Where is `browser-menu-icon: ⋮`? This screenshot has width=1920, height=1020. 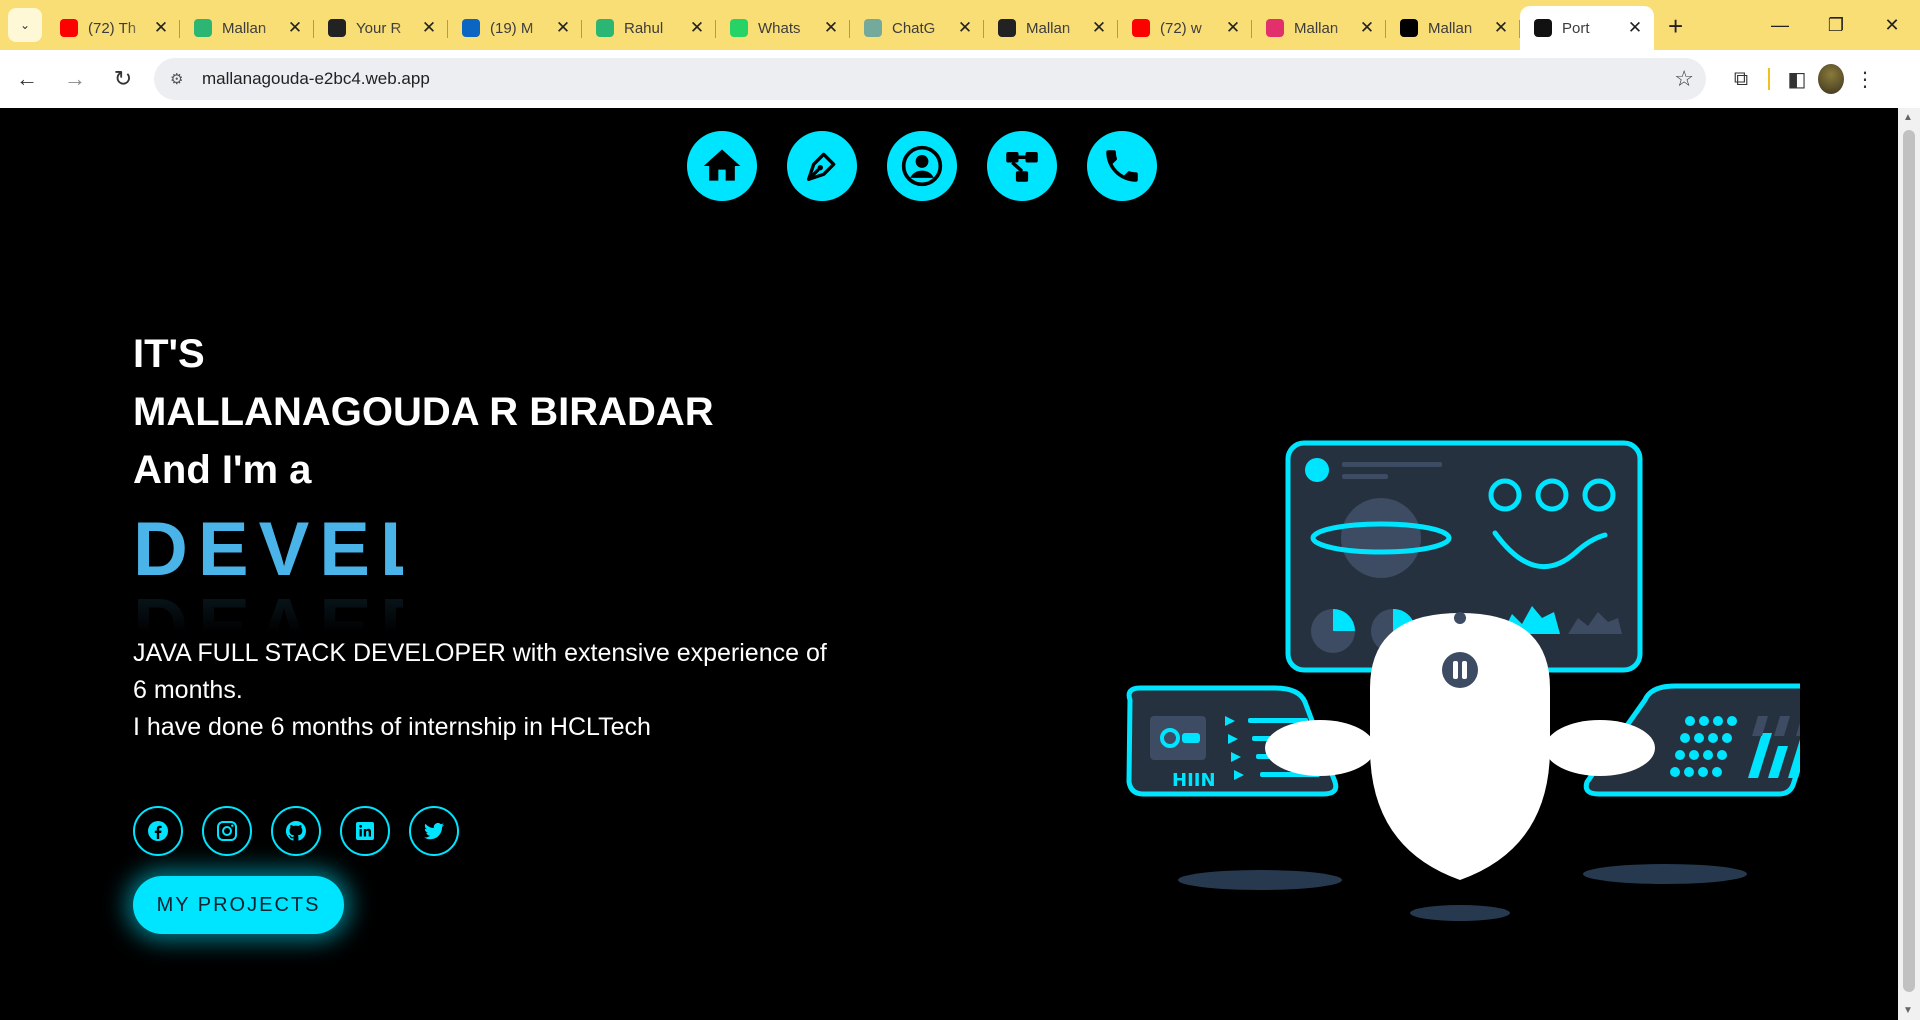 browser-menu-icon: ⋮ is located at coordinates (1865, 79).